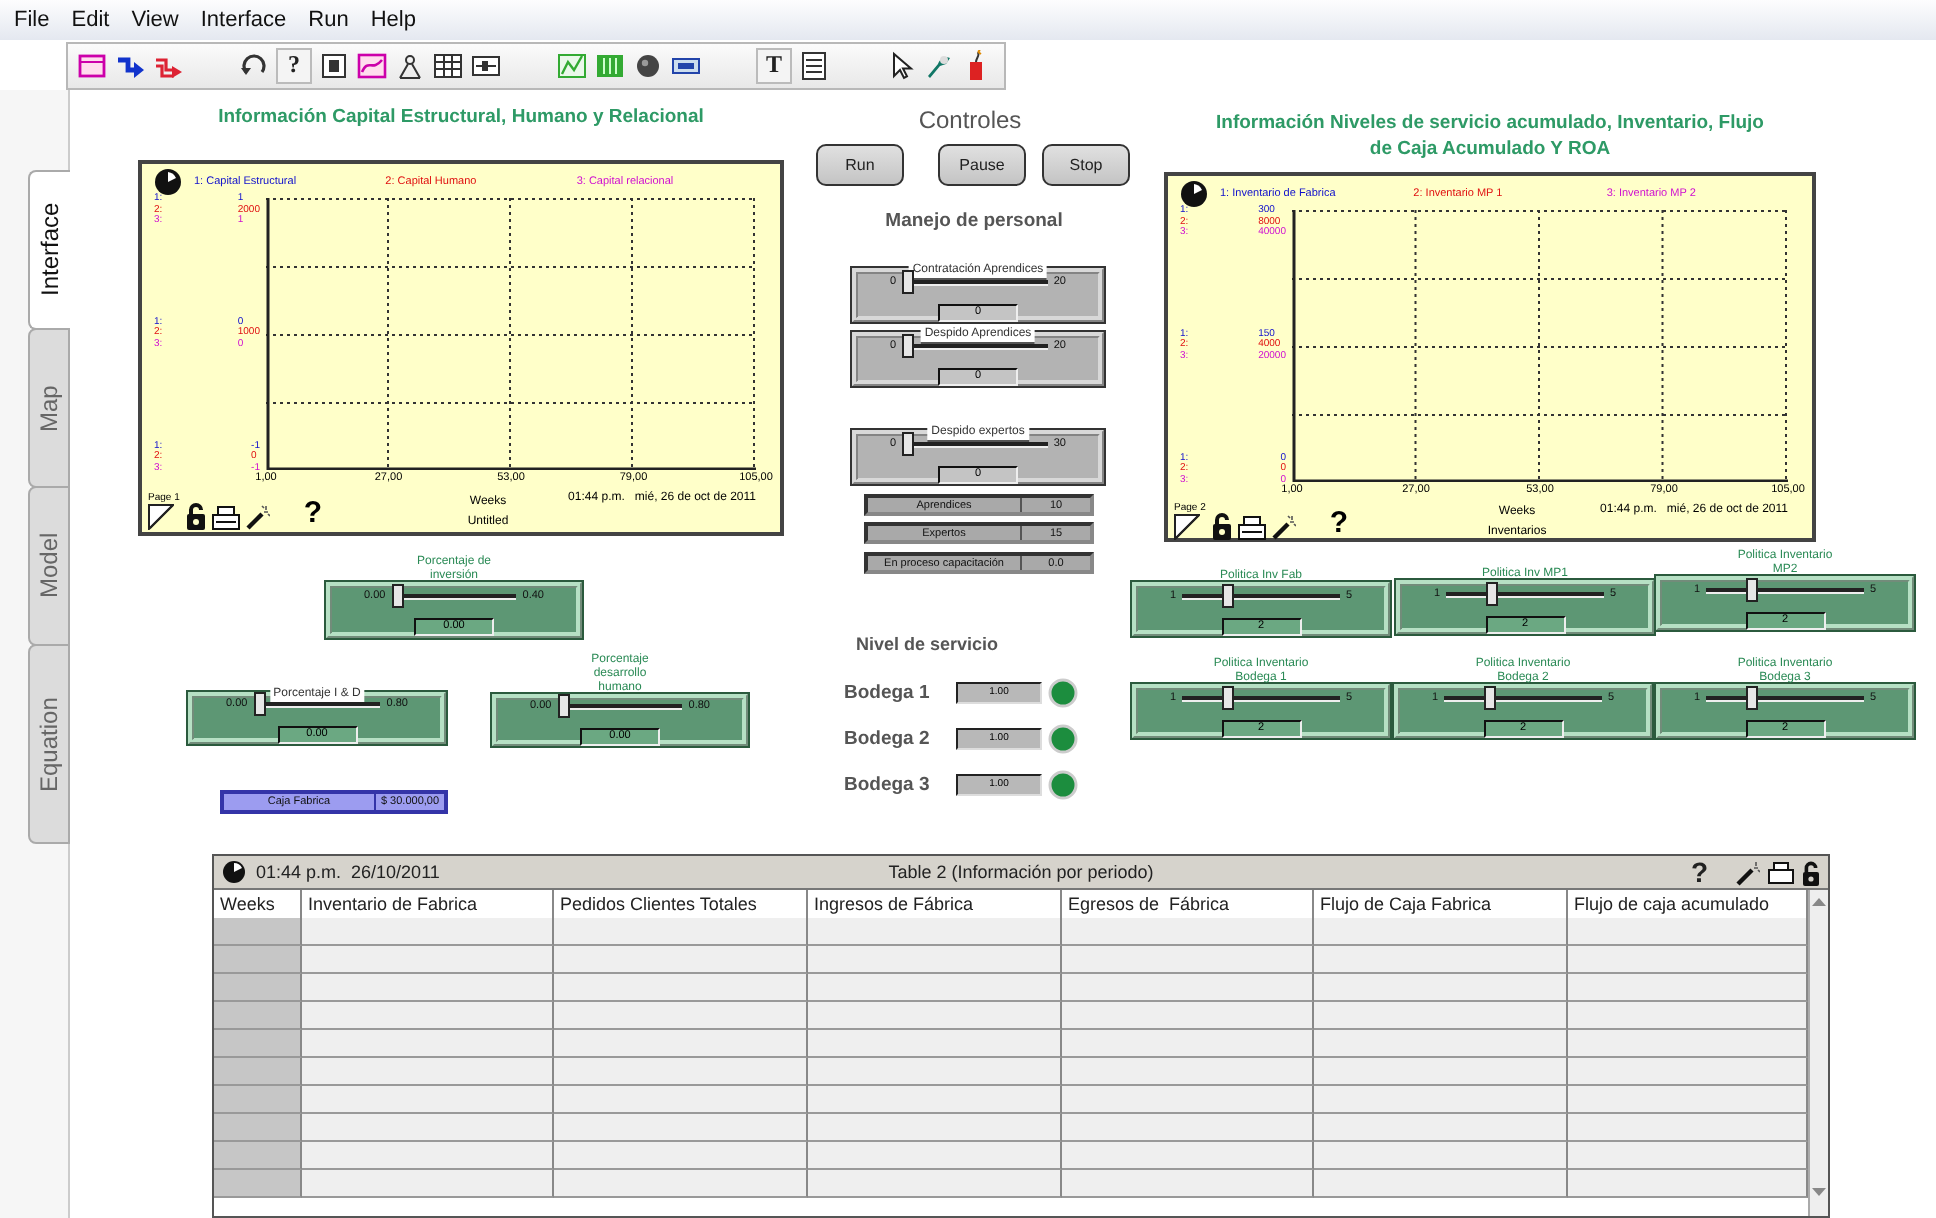 Image resolution: width=1936 pixels, height=1218 pixels. Describe the element at coordinates (395, 872) in the screenshot. I see `date-label: 26/10/2011` at that location.